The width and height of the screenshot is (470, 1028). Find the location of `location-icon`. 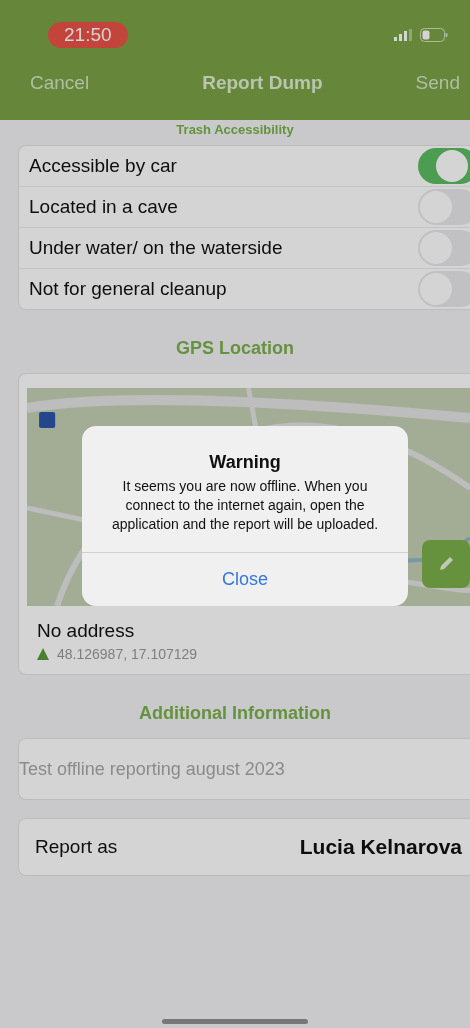

location-icon is located at coordinates (43, 654).